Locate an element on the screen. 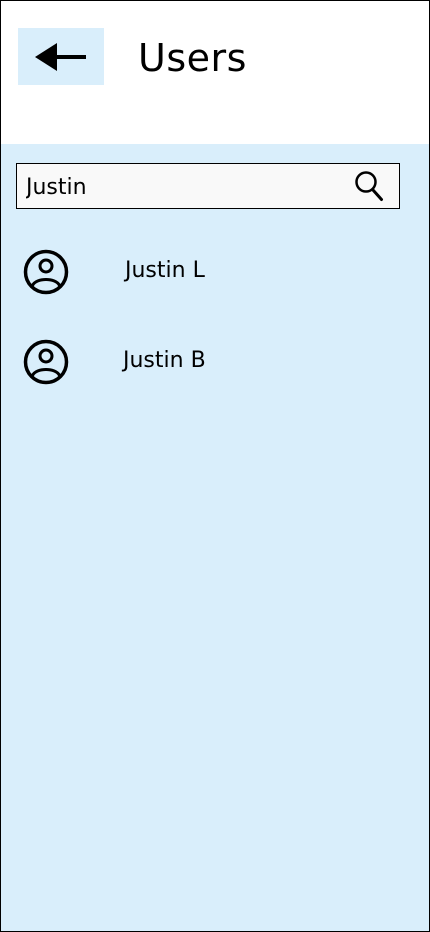  user-name: Justin B is located at coordinates (164, 360).